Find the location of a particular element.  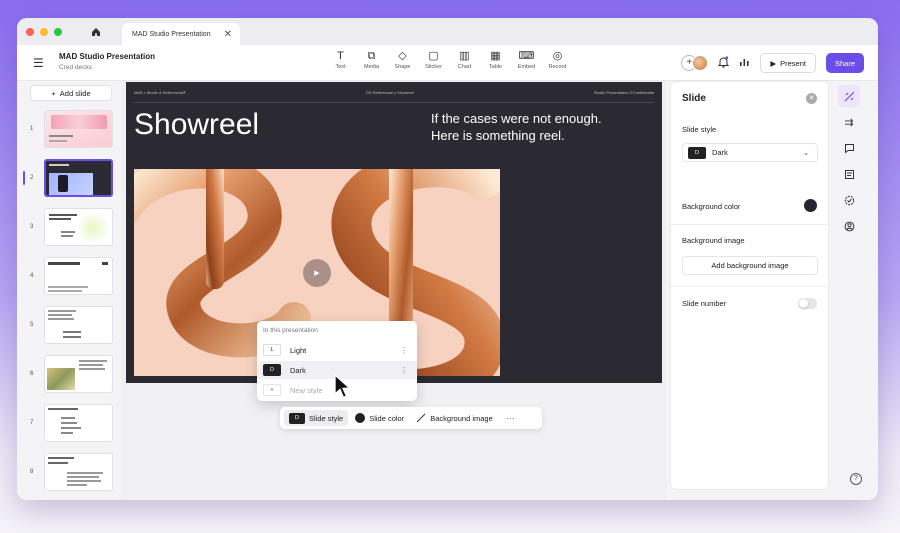

table-tool: ▦ Table is located at coordinates (495, 59).